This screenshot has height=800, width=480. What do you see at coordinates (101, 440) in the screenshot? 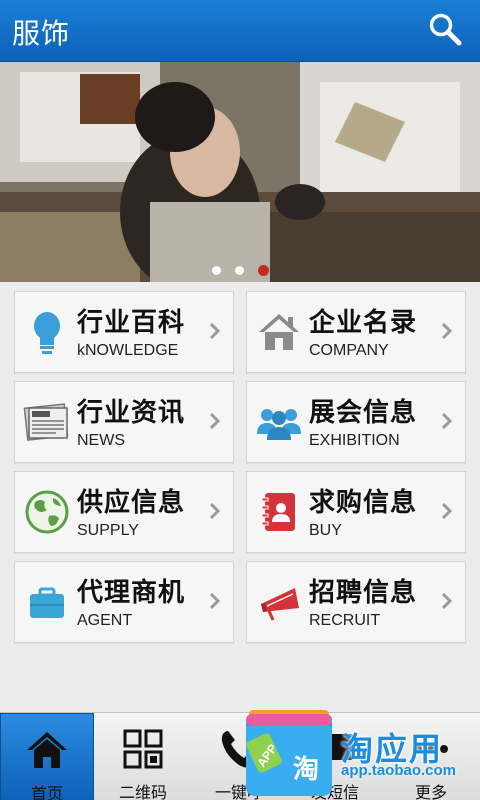
I see `category-subtitle: NEWS` at bounding box center [101, 440].